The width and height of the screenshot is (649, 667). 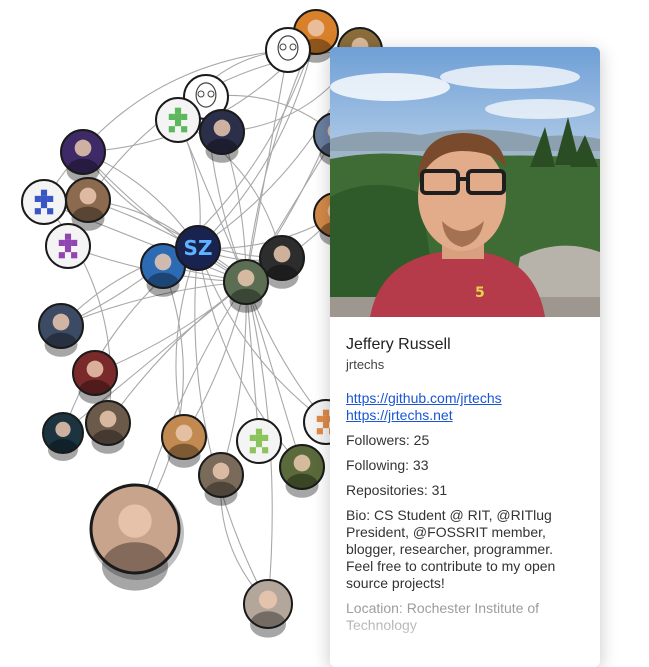 I want to click on repositories-count: Repositories: 31, so click(x=397, y=490).